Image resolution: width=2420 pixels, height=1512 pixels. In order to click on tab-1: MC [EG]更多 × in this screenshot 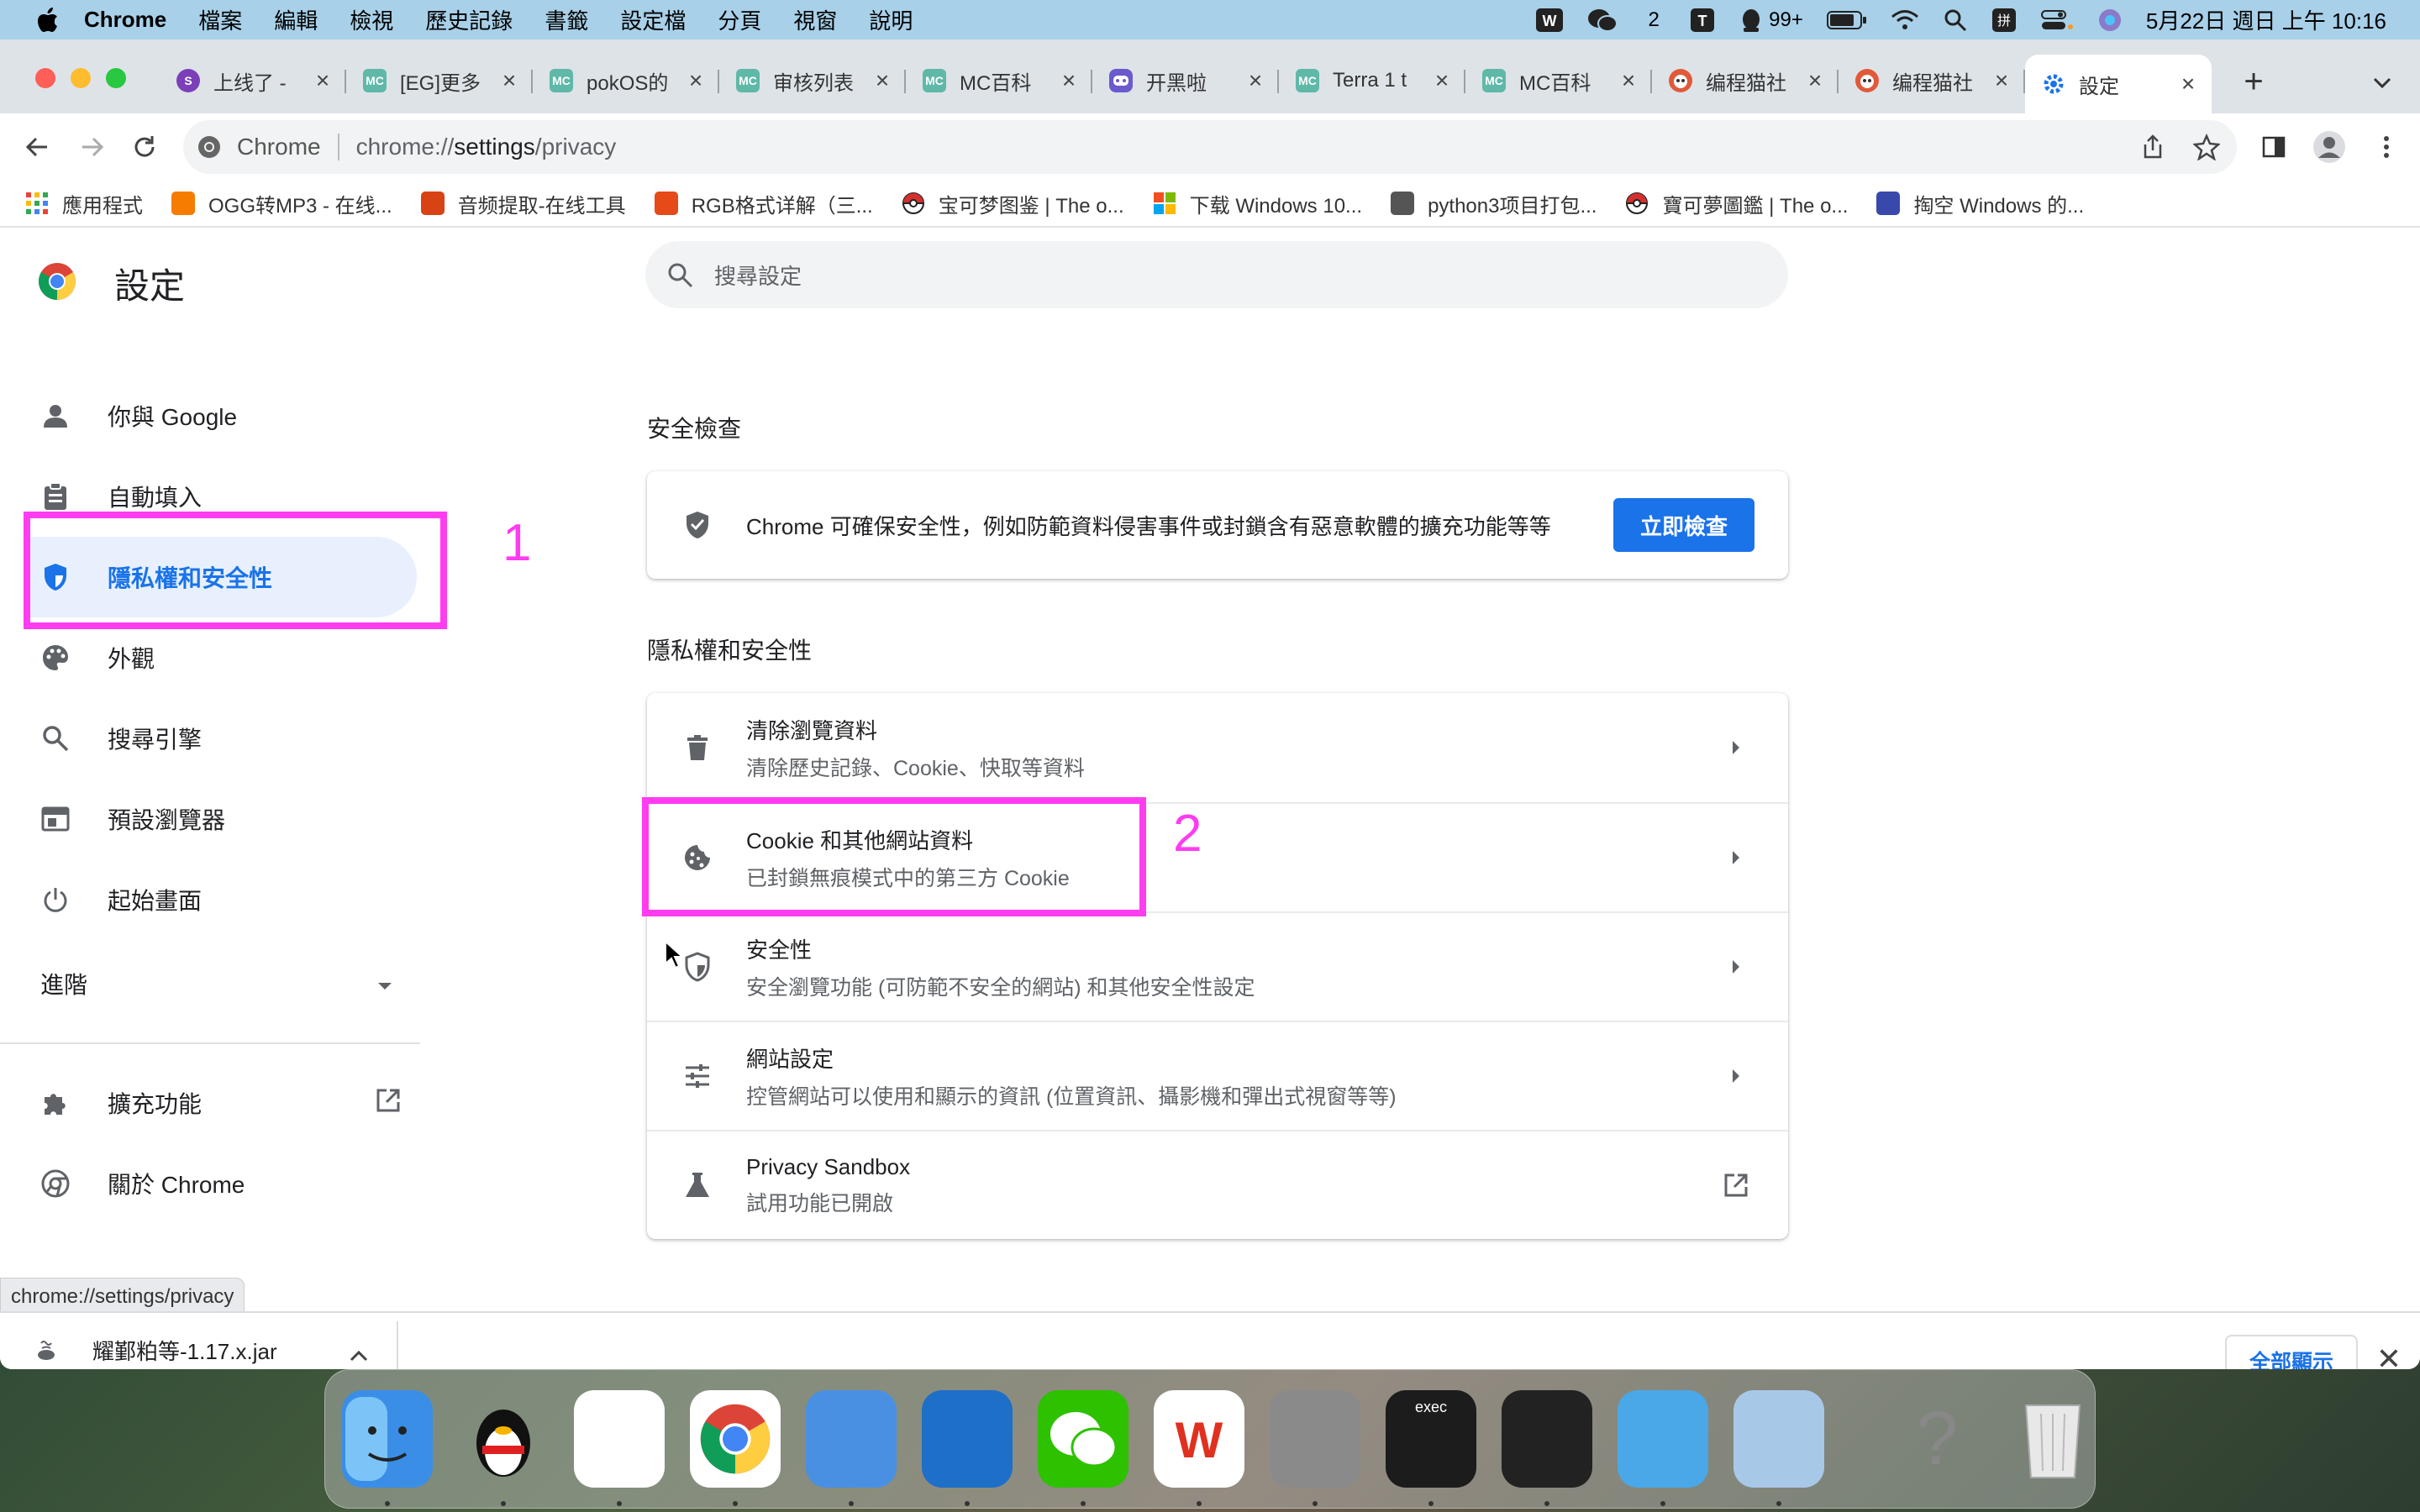, I will do `click(439, 81)`.